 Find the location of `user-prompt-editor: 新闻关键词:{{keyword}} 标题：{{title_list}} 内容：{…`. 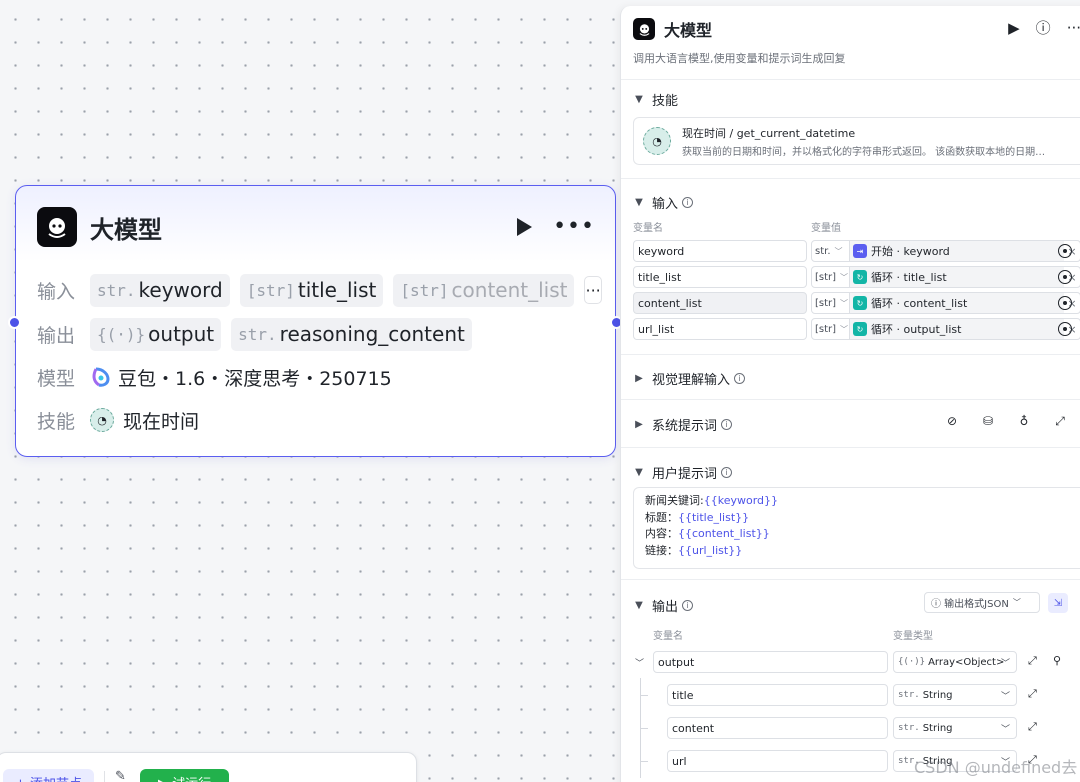

user-prompt-editor: 新闻关键词:{{keyword}} 标题：{{title_list}} 内容：{… is located at coordinates (856, 528).